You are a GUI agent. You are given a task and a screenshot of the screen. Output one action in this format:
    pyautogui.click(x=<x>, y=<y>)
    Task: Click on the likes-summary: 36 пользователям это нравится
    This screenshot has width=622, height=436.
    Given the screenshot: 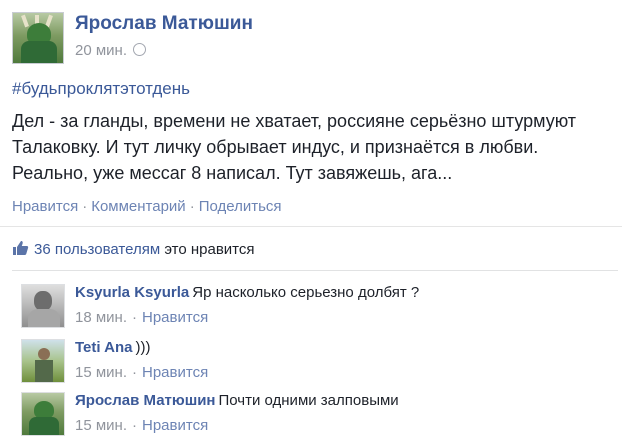 What is the action you would take?
    pyautogui.click(x=133, y=249)
    